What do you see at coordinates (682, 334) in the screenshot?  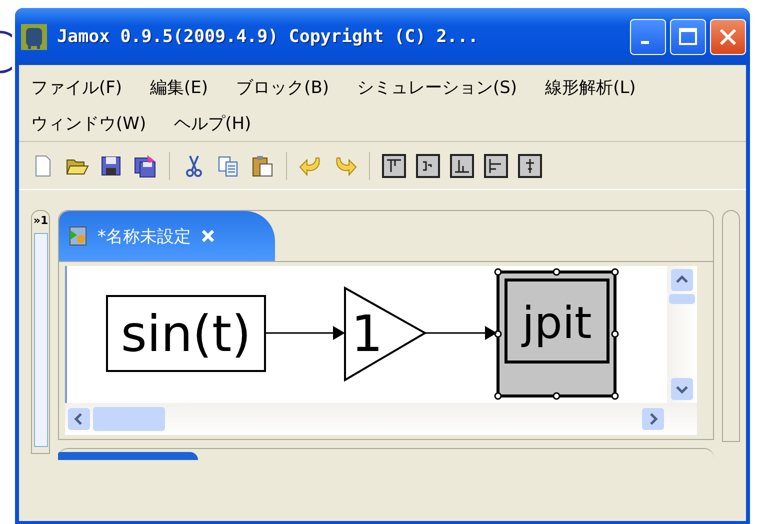 I see `vertical-scrollbar` at bounding box center [682, 334].